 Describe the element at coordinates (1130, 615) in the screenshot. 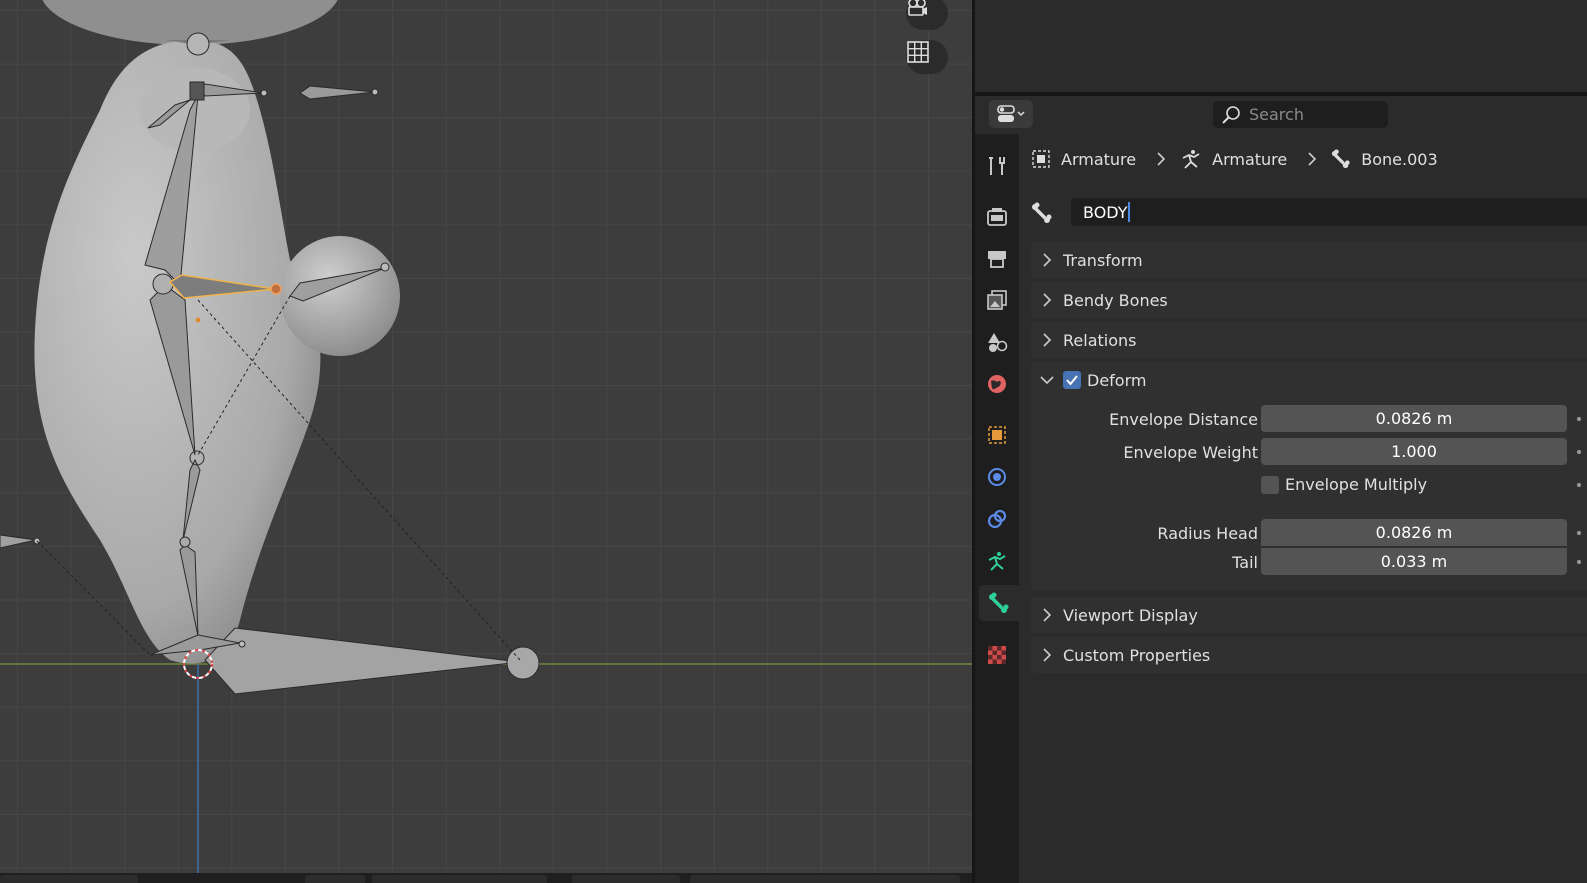

I see `panel-viewport-display-title: Viewport Display` at that location.